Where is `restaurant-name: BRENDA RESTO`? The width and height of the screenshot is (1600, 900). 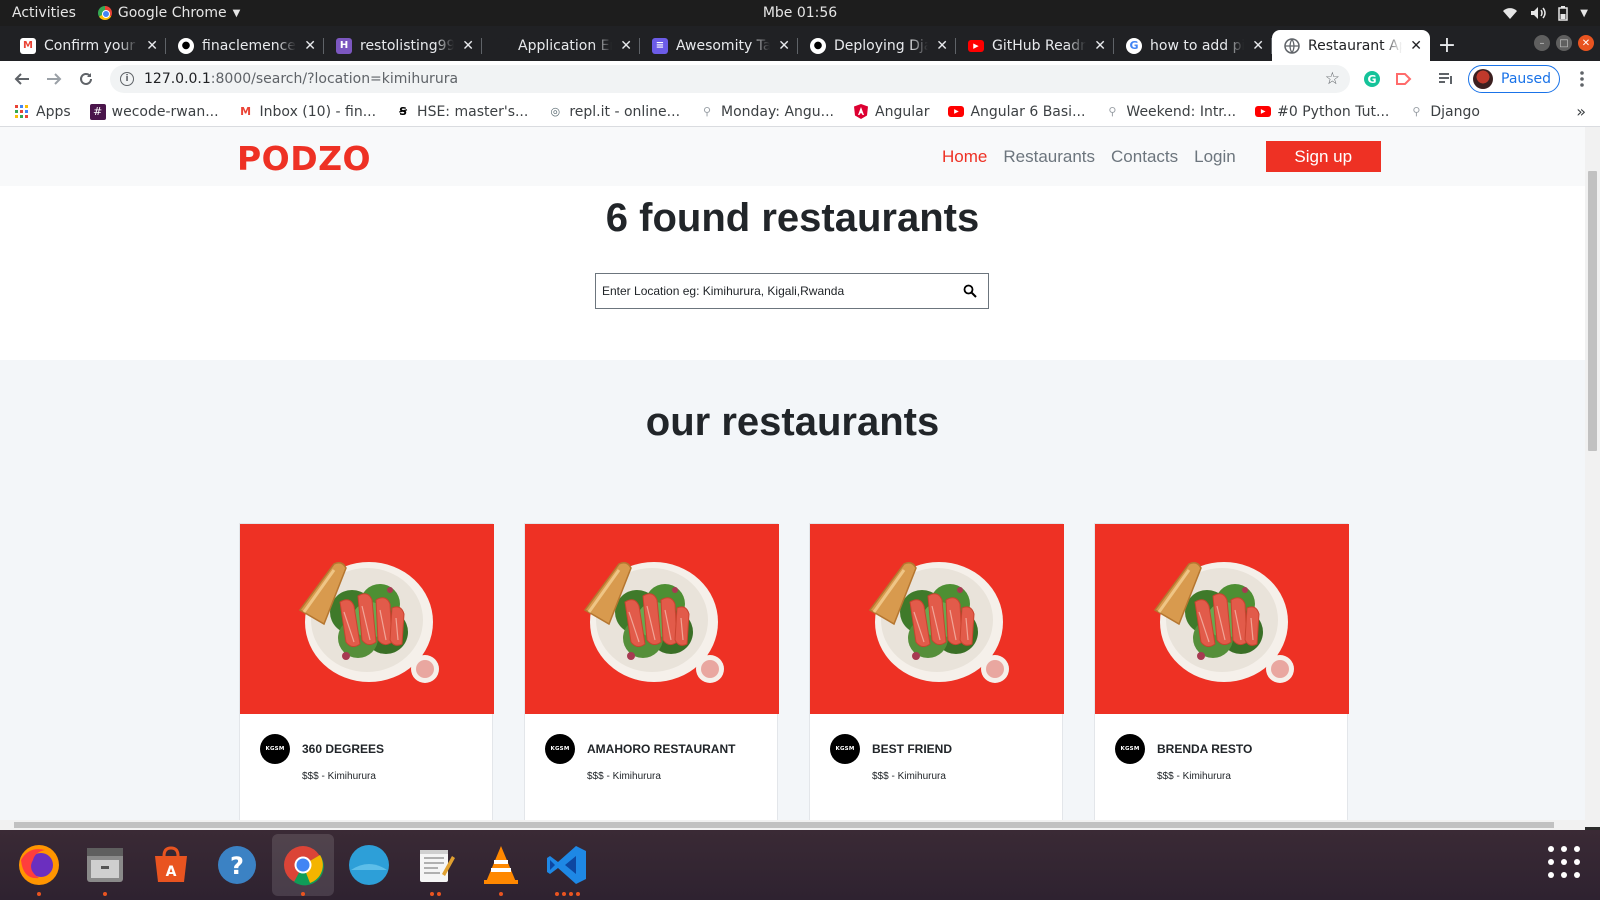 restaurant-name: BRENDA RESTO is located at coordinates (1204, 749).